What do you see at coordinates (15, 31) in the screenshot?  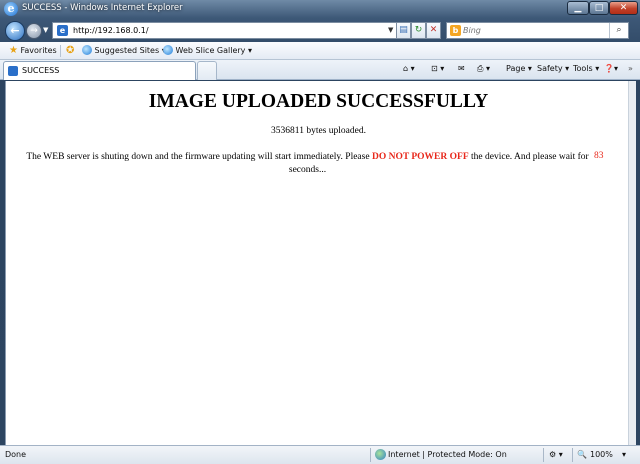 I see `back-button: ←` at bounding box center [15, 31].